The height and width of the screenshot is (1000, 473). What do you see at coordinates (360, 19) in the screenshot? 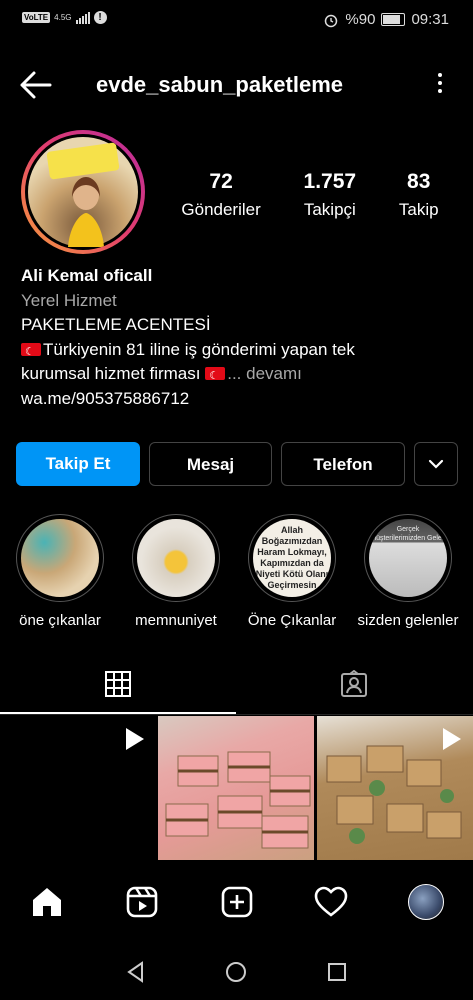
I see `battery-percent: %90` at bounding box center [360, 19].